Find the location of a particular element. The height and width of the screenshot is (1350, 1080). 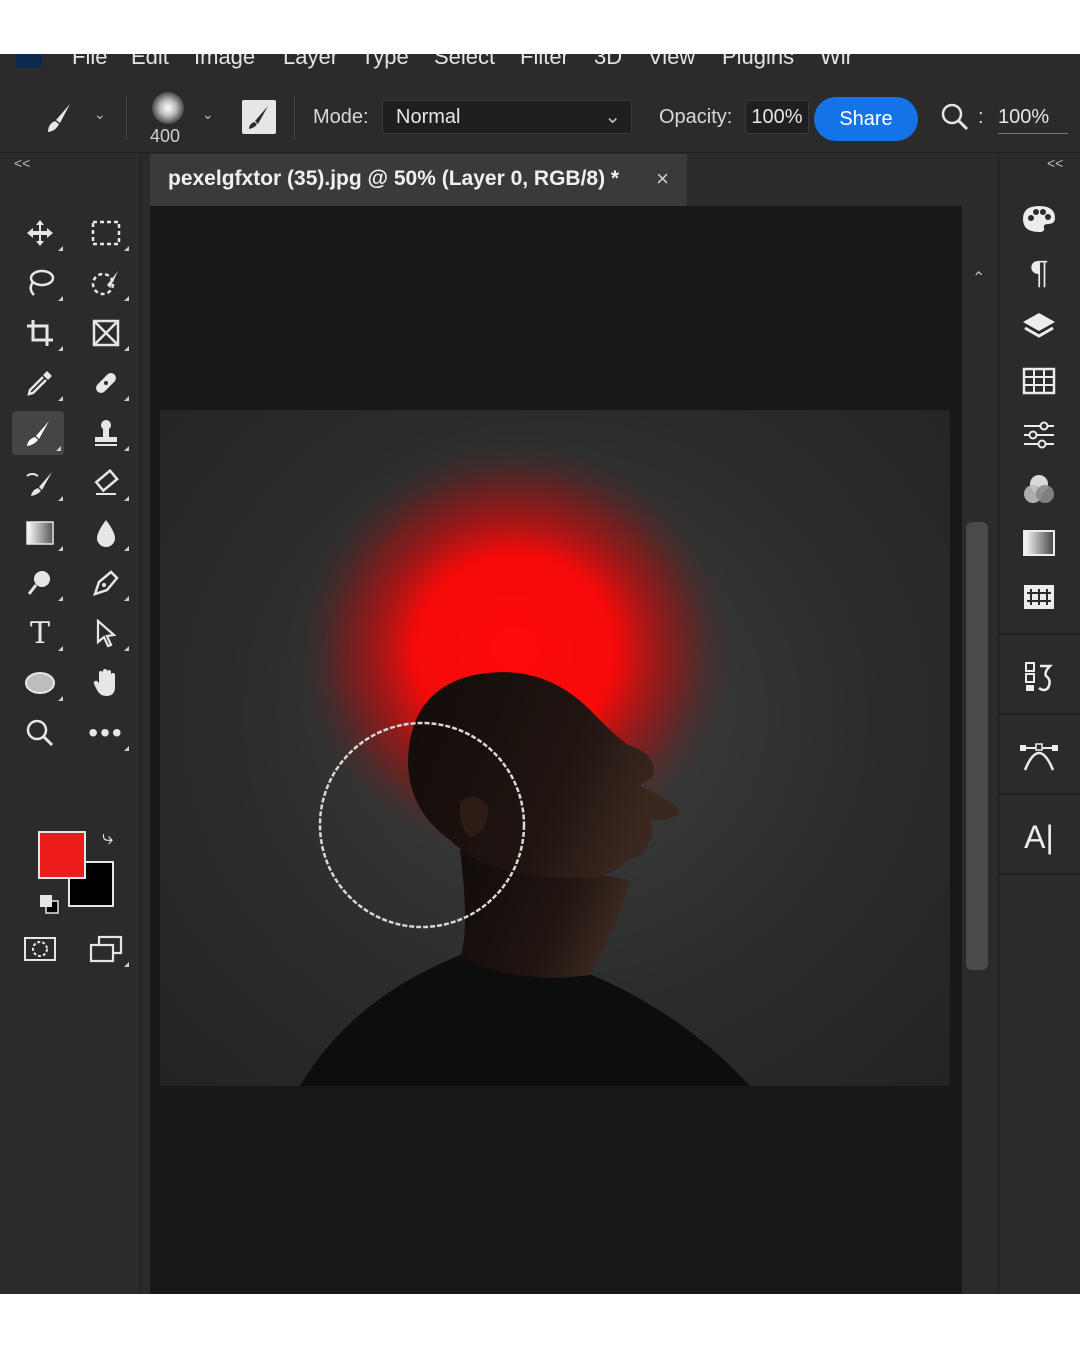

crop-tool-icon is located at coordinates (40, 333).